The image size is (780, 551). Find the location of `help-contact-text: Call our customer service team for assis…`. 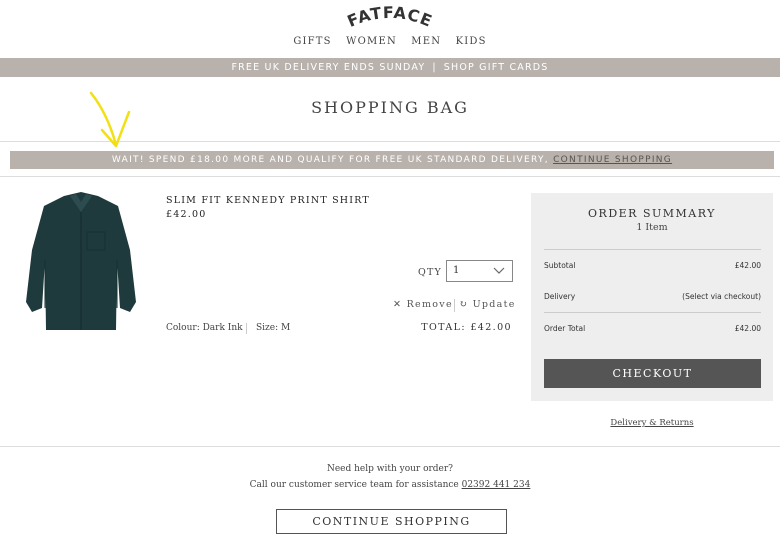

help-contact-text: Call our customer service team for assis… is located at coordinates (354, 485).